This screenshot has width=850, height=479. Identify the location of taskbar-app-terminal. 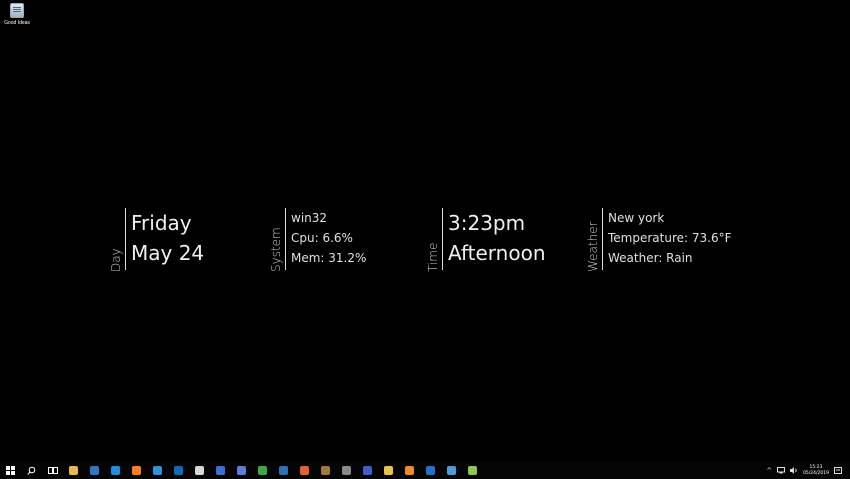
(346, 470).